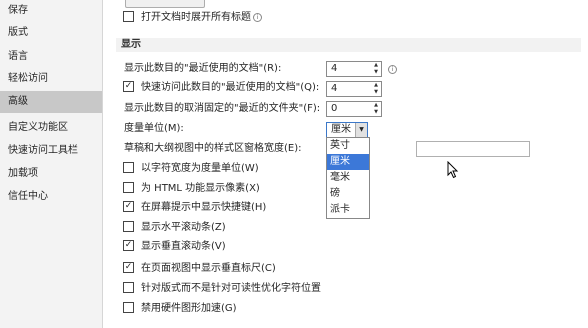  What do you see at coordinates (51, 197) in the screenshot?
I see `sidebar-item-trust-center: 信任中心` at bounding box center [51, 197].